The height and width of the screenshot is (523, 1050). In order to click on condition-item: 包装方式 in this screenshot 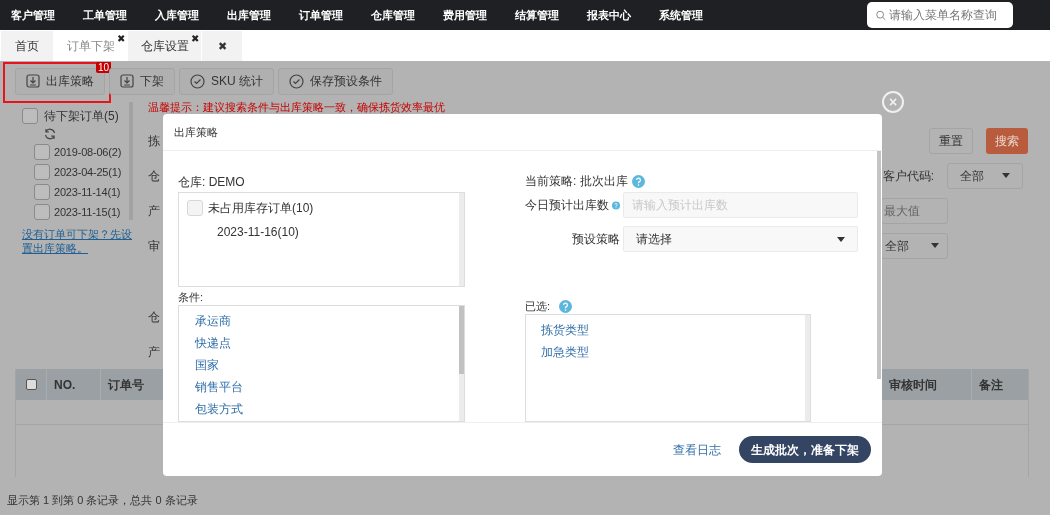, I will do `click(219, 408)`.